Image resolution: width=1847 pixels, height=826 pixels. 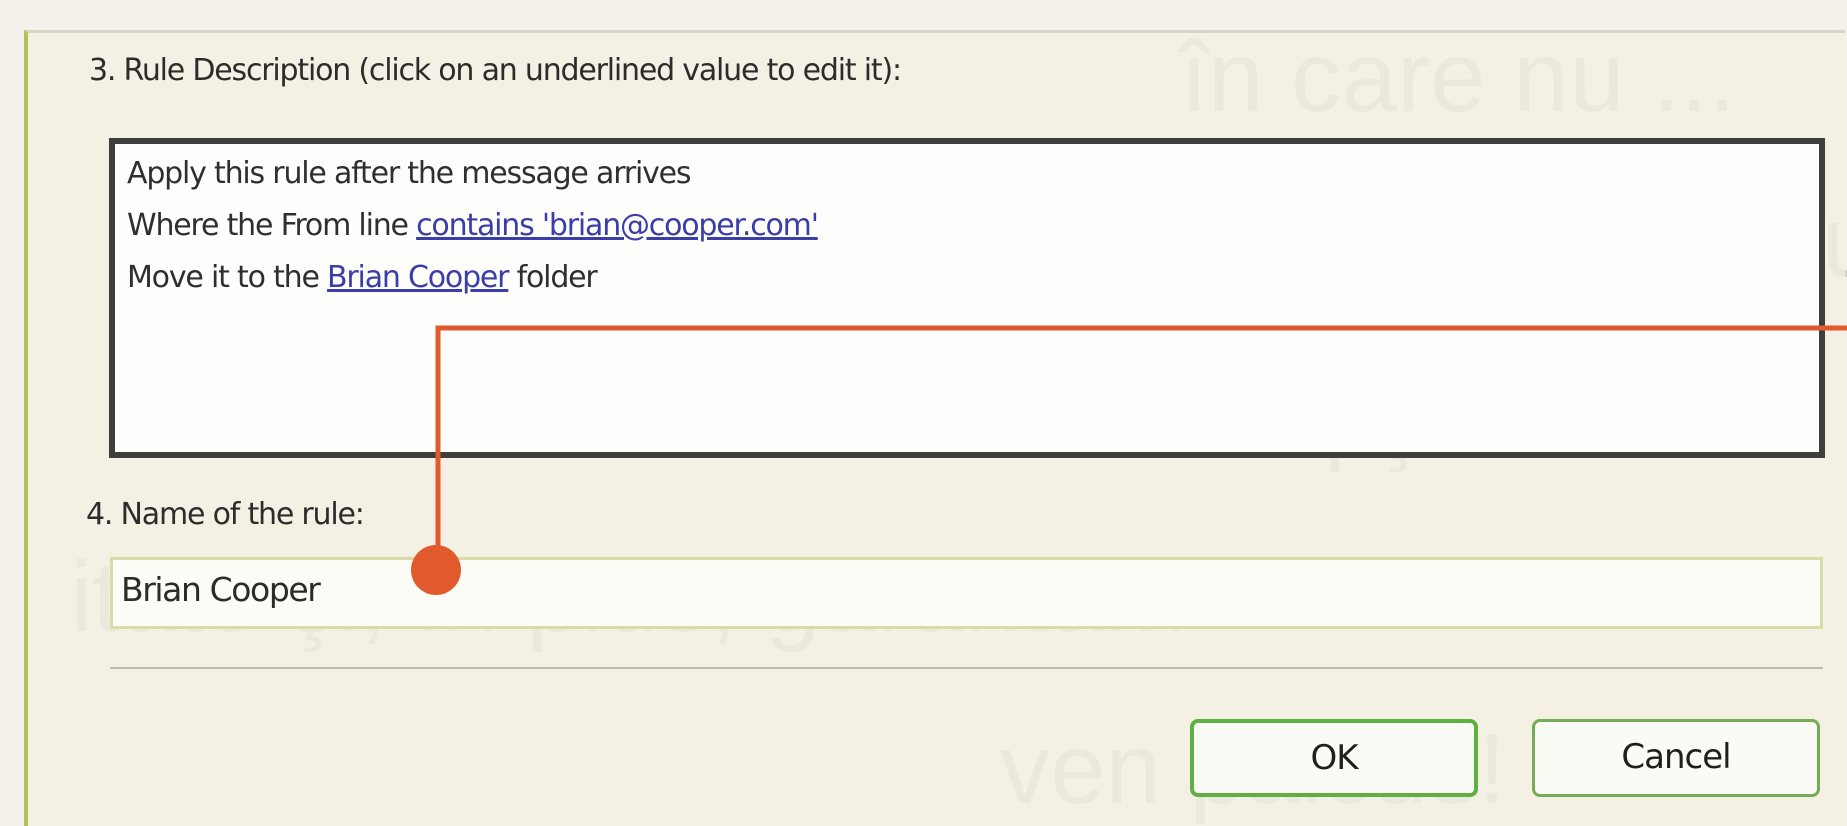 I want to click on rule-action-move: Move it to the Brian Cooper folder, so click(x=362, y=277).